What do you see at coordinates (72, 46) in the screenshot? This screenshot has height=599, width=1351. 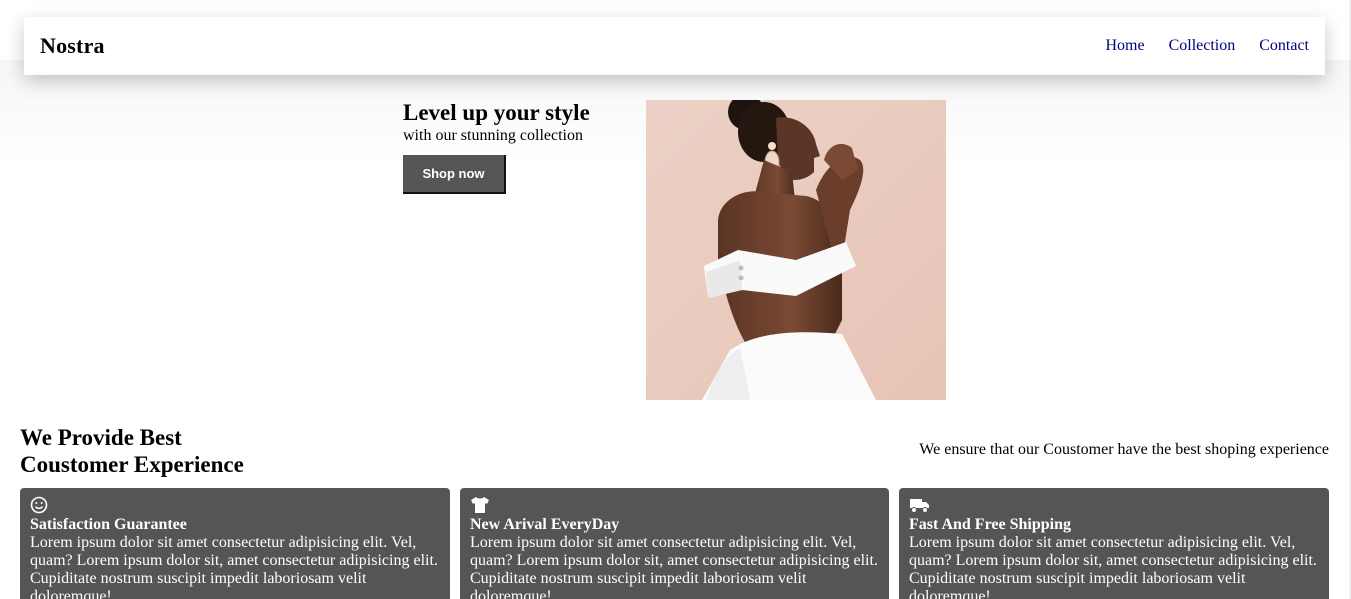 I see `brand-logo: Nostra` at bounding box center [72, 46].